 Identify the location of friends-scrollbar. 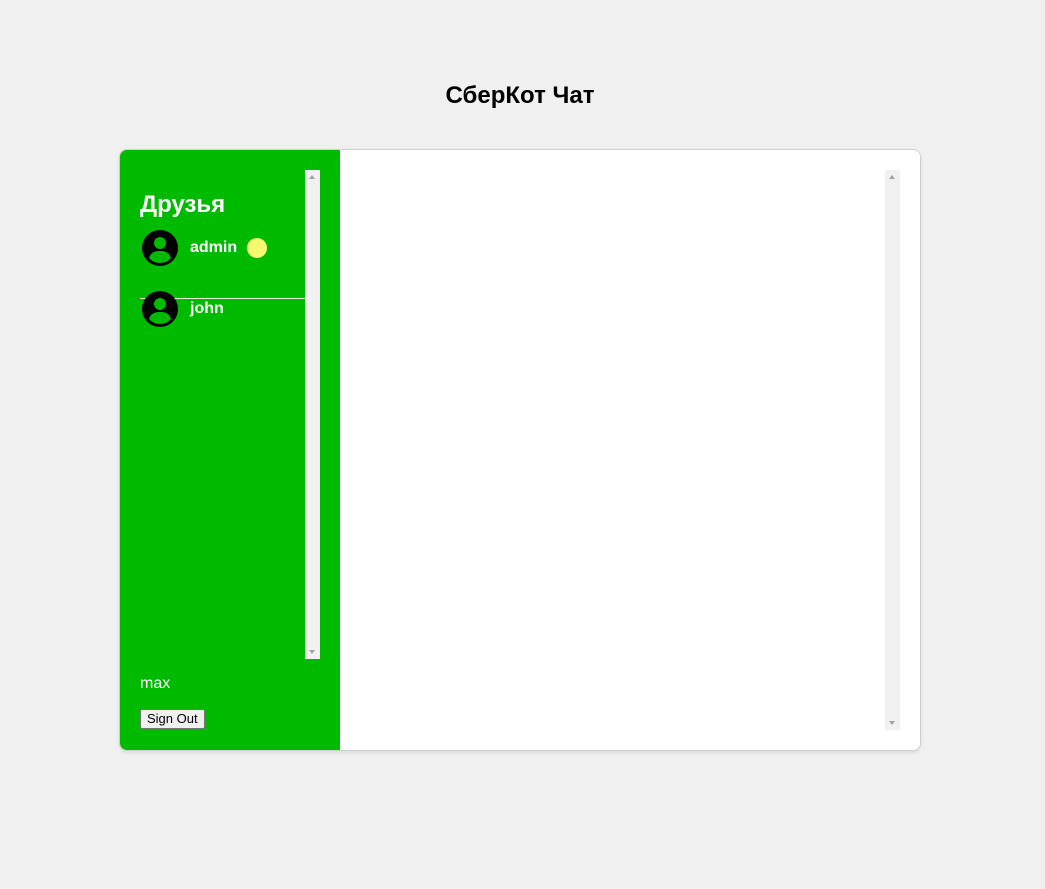
(312, 414).